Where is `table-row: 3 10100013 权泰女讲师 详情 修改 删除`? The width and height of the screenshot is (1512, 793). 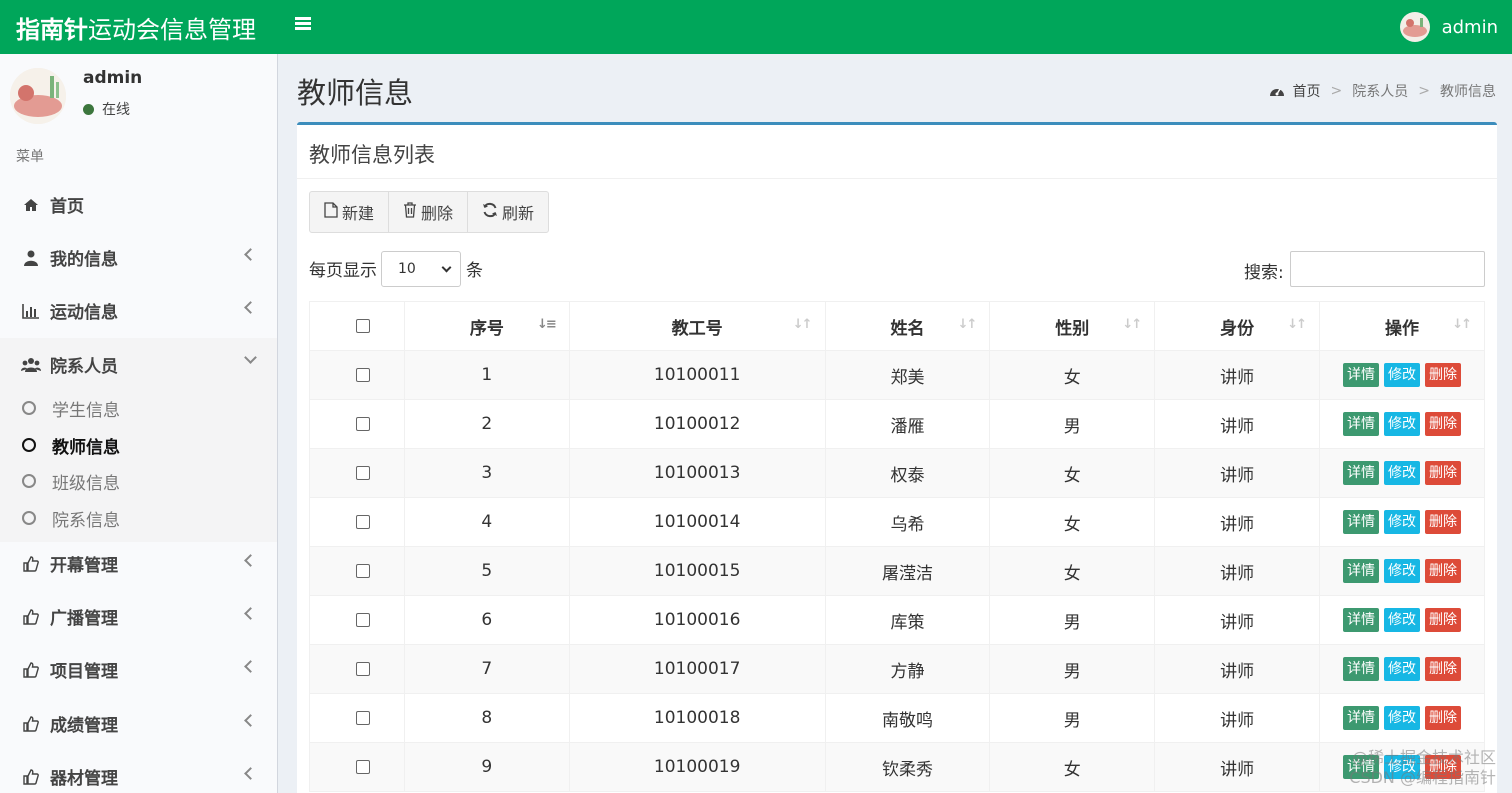
table-row: 3 10100013 权泰女讲师 详情 修改 删除 is located at coordinates (897, 473).